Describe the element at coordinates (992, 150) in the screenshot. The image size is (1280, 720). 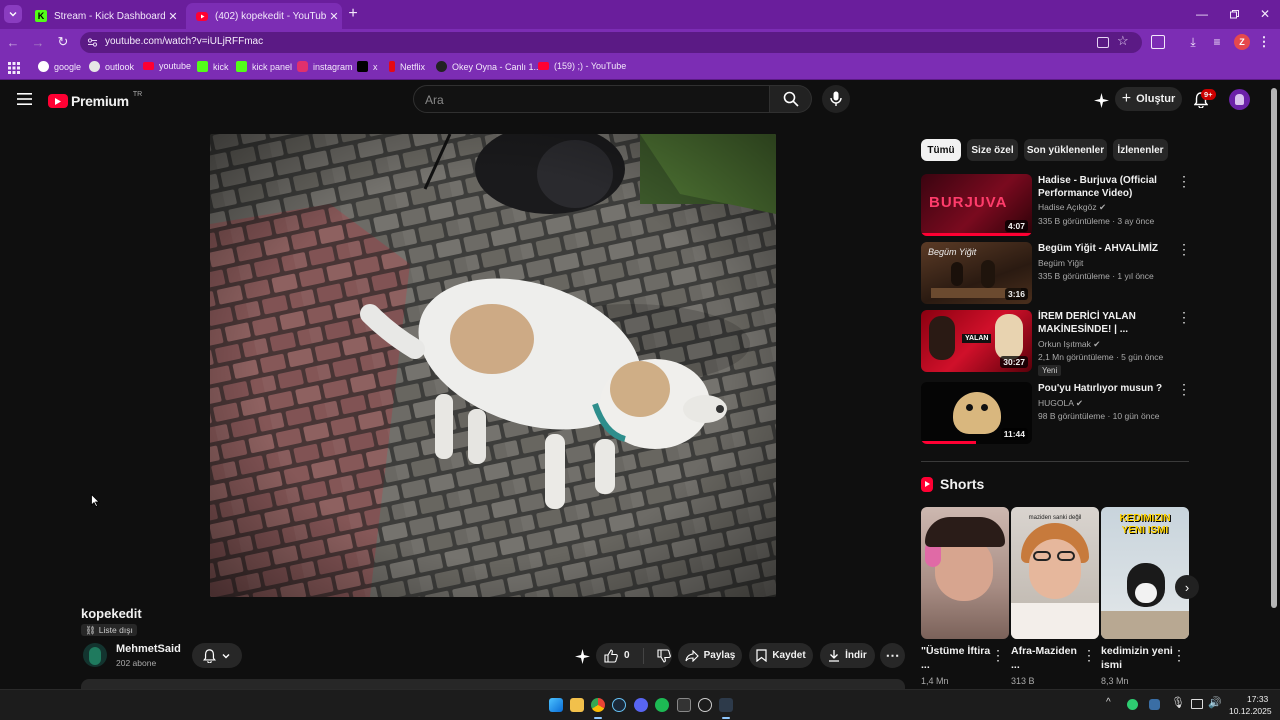
I see `chip-for-you: Size özel` at that location.